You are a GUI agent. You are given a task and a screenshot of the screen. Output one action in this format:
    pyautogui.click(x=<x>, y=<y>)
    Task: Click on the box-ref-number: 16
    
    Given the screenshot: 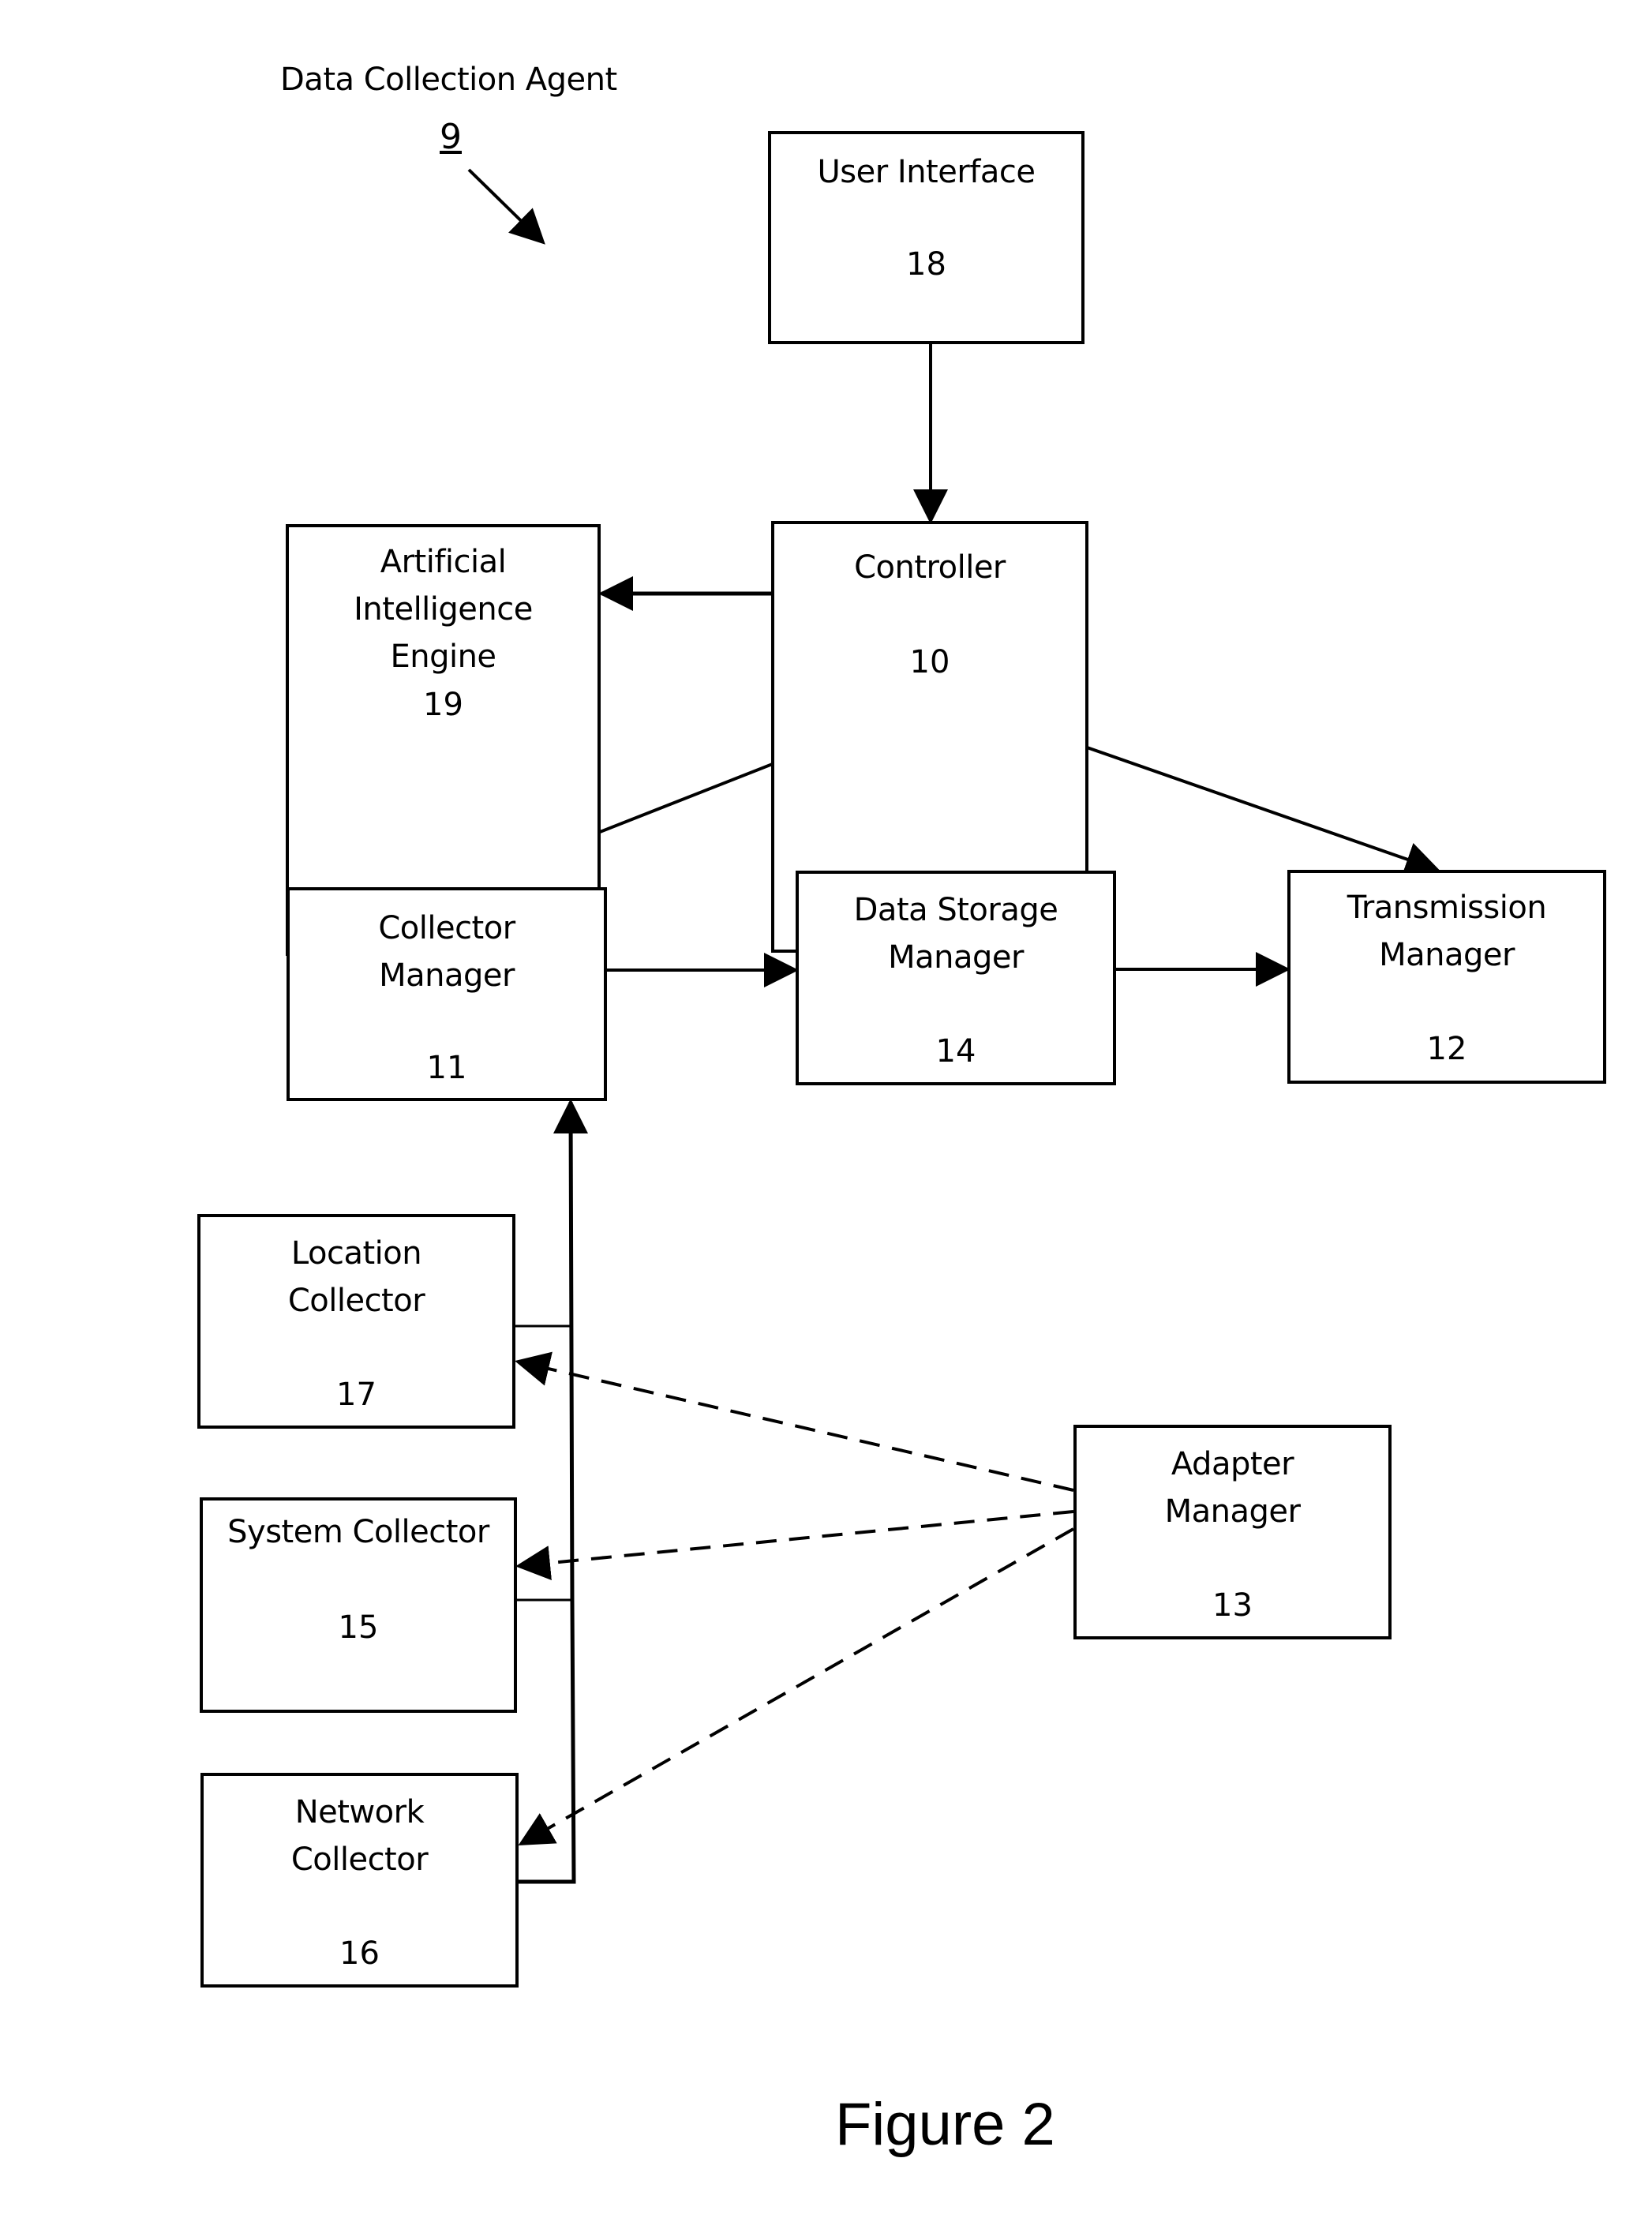 What is the action you would take?
    pyautogui.click(x=359, y=1953)
    